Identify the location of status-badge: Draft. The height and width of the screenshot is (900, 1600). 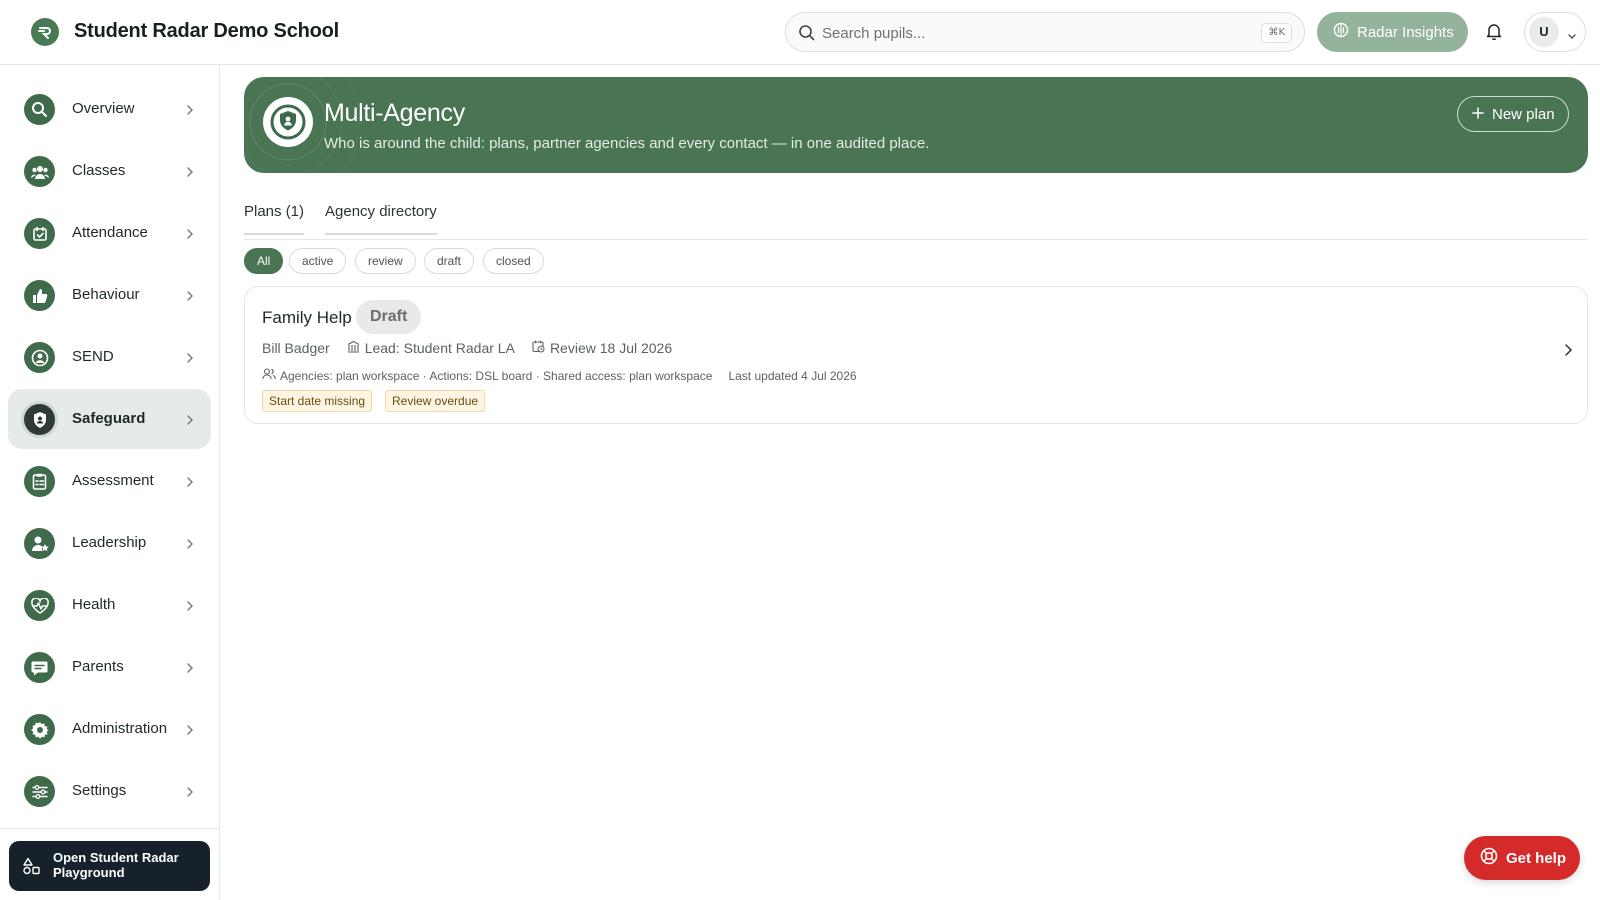
(389, 317).